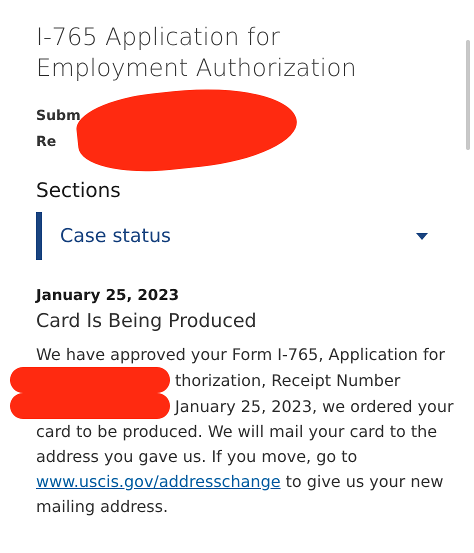  Describe the element at coordinates (147, 321) in the screenshot. I see `status-title: Card Is Being Produced` at that location.